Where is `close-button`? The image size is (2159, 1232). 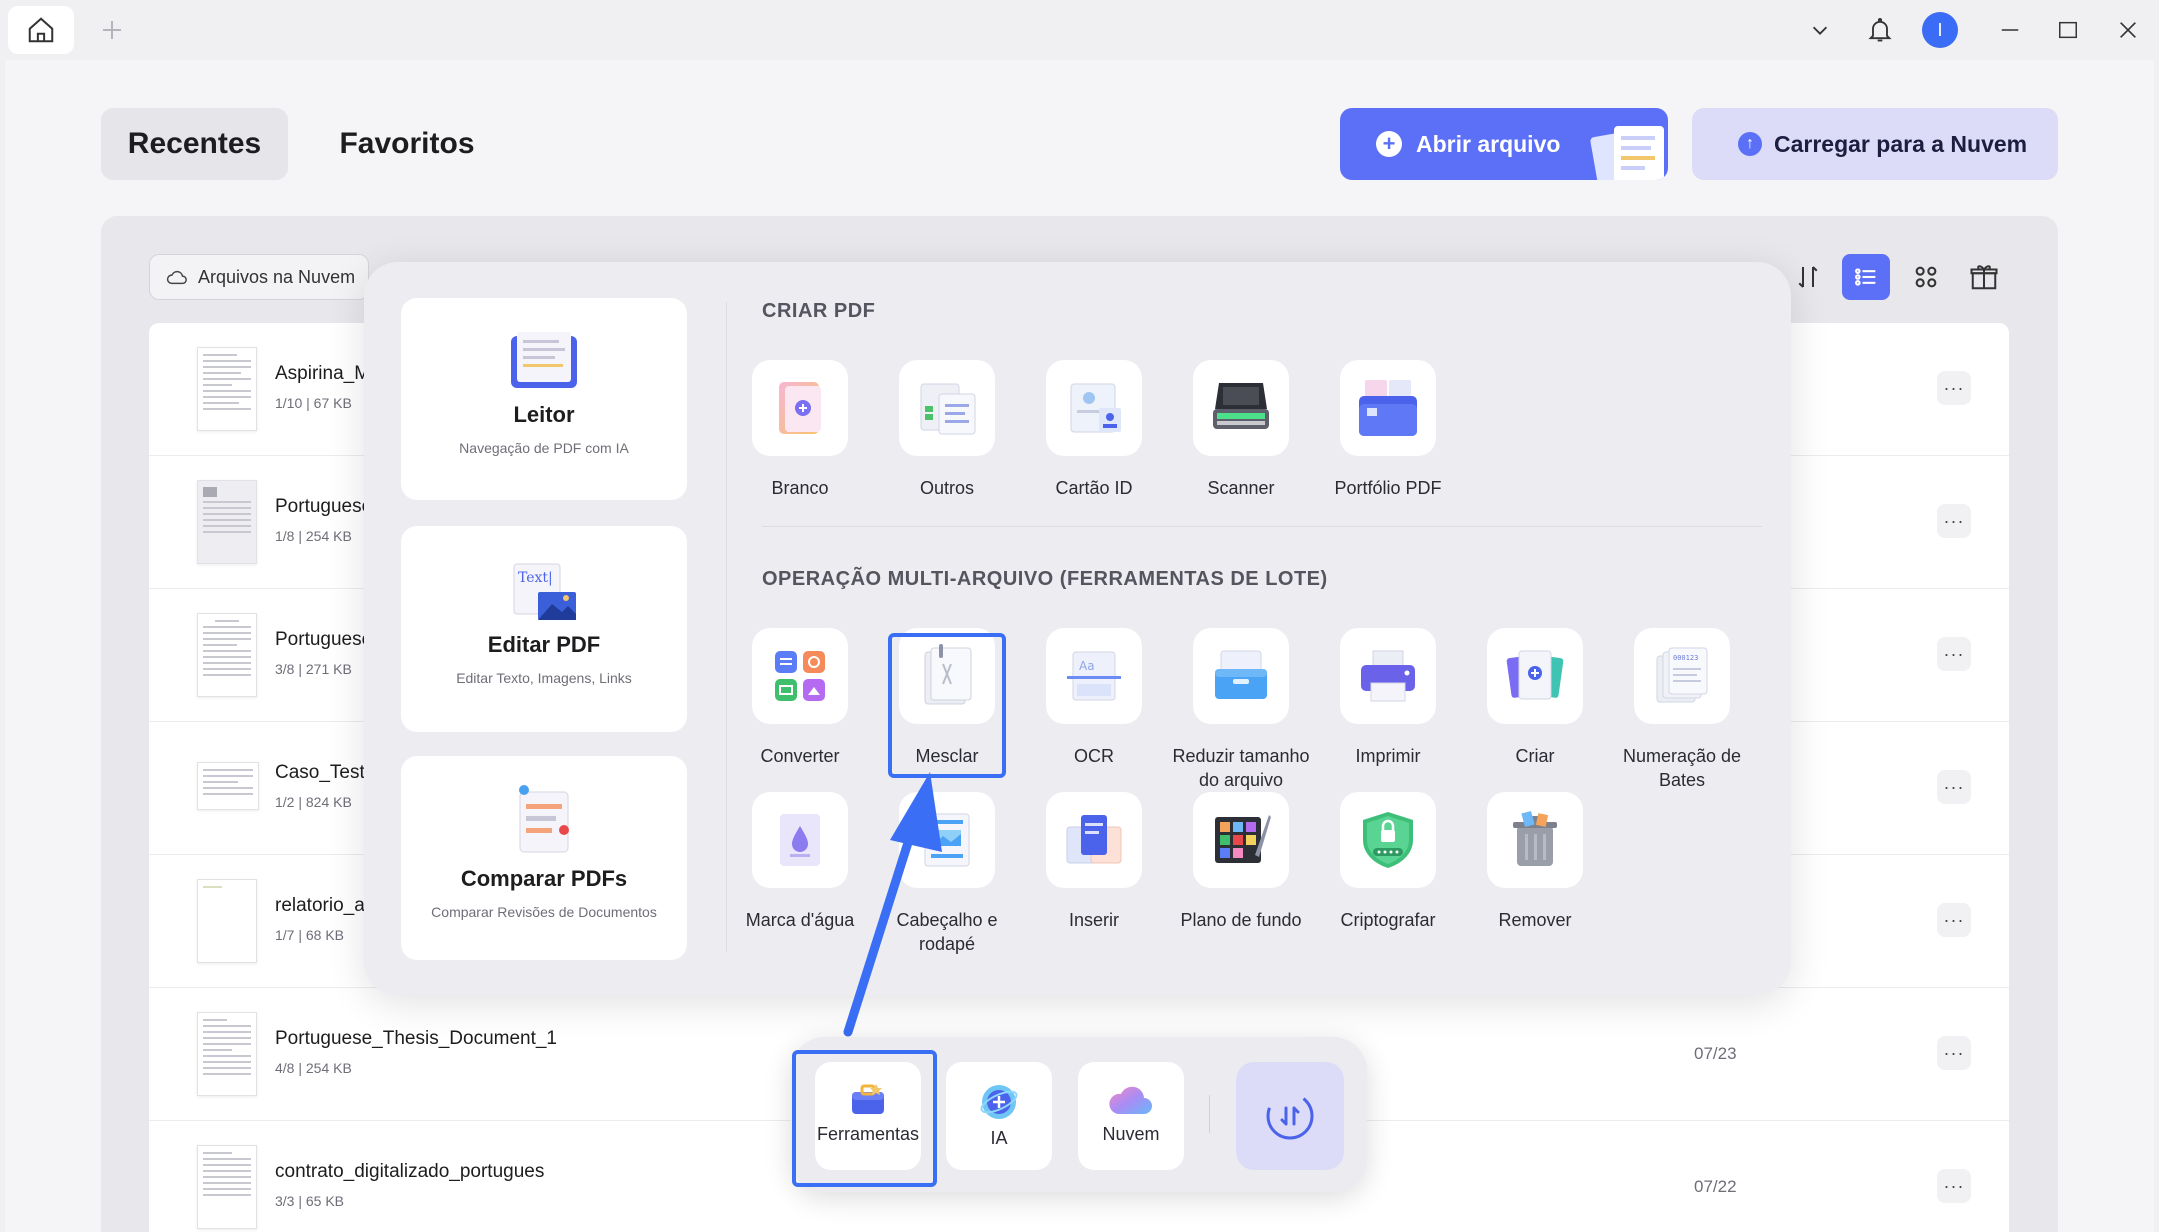 close-button is located at coordinates (2128, 30).